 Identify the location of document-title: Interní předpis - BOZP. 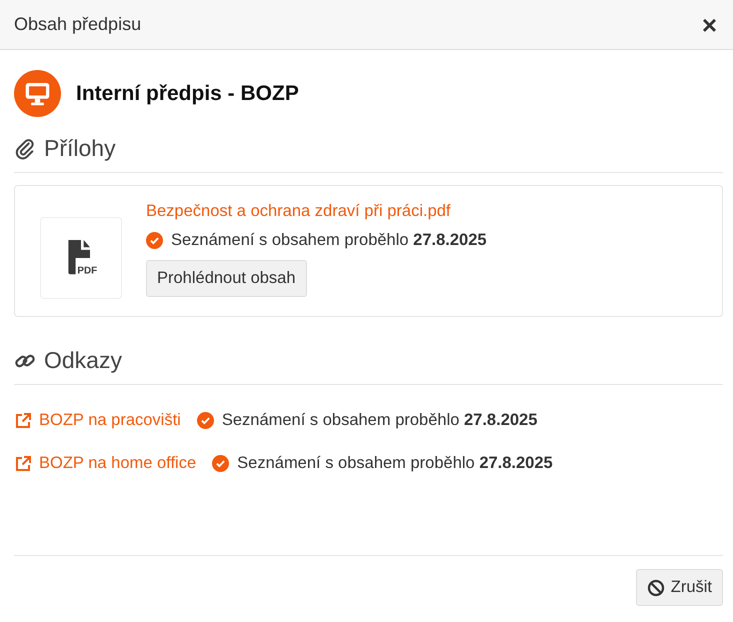
(187, 94).